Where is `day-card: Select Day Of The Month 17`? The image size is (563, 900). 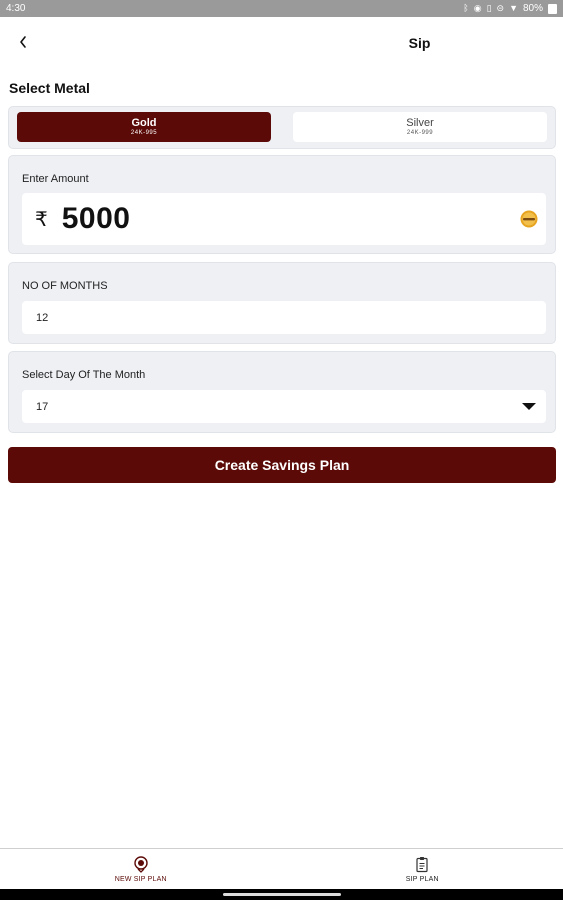 day-card: Select Day Of The Month 17 is located at coordinates (282, 392).